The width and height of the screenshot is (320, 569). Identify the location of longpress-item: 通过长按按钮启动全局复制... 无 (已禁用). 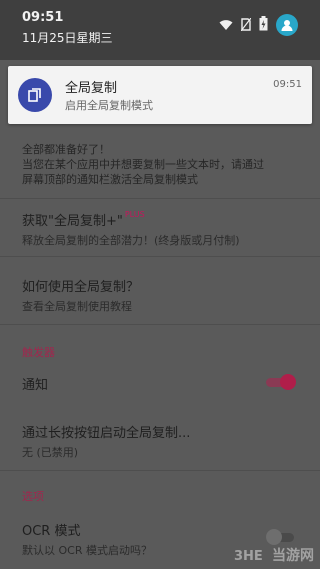
(106, 441).